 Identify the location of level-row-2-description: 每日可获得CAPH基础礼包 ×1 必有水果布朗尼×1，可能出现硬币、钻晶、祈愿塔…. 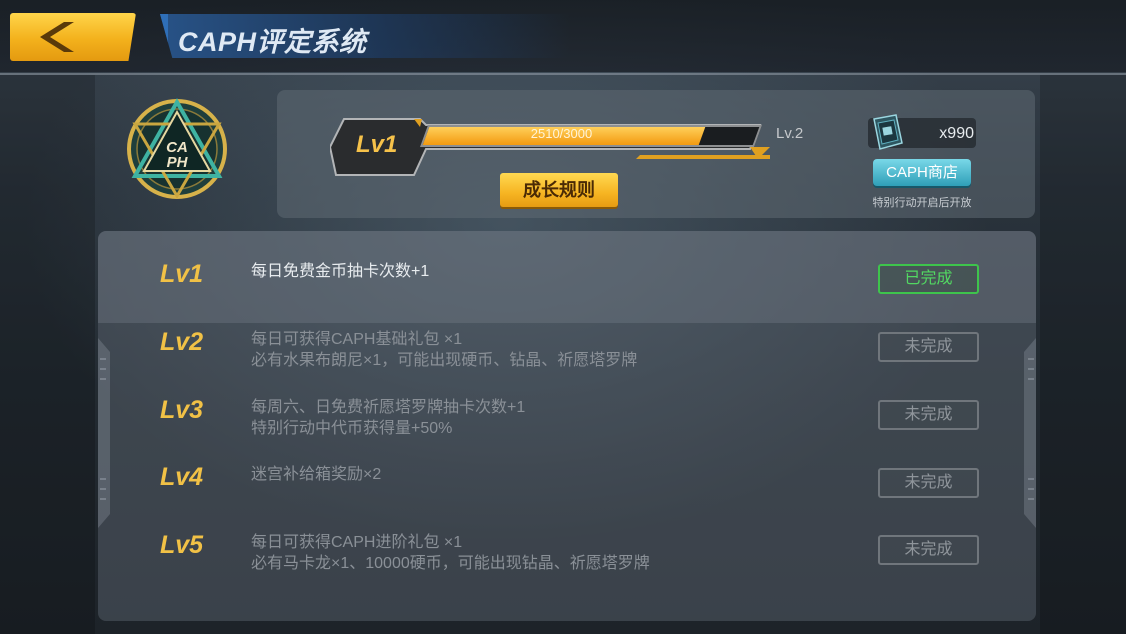
(444, 350).